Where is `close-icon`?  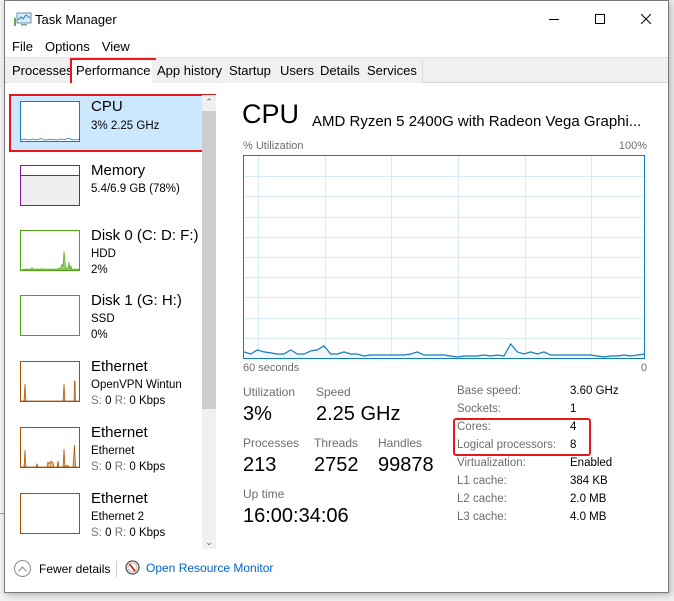 close-icon is located at coordinates (646, 19).